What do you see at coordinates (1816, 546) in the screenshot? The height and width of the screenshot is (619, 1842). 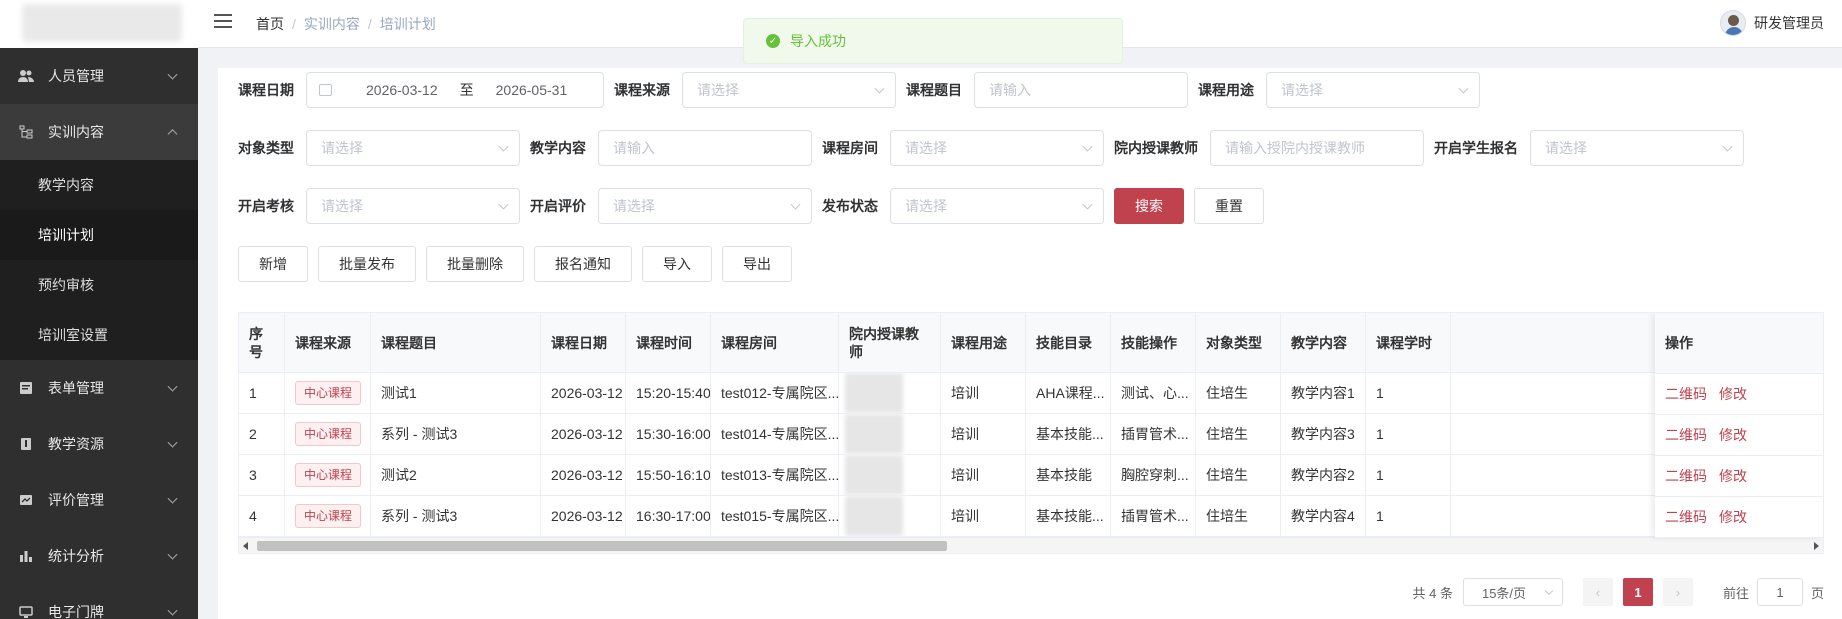 I see `scroll-right-icon` at bounding box center [1816, 546].